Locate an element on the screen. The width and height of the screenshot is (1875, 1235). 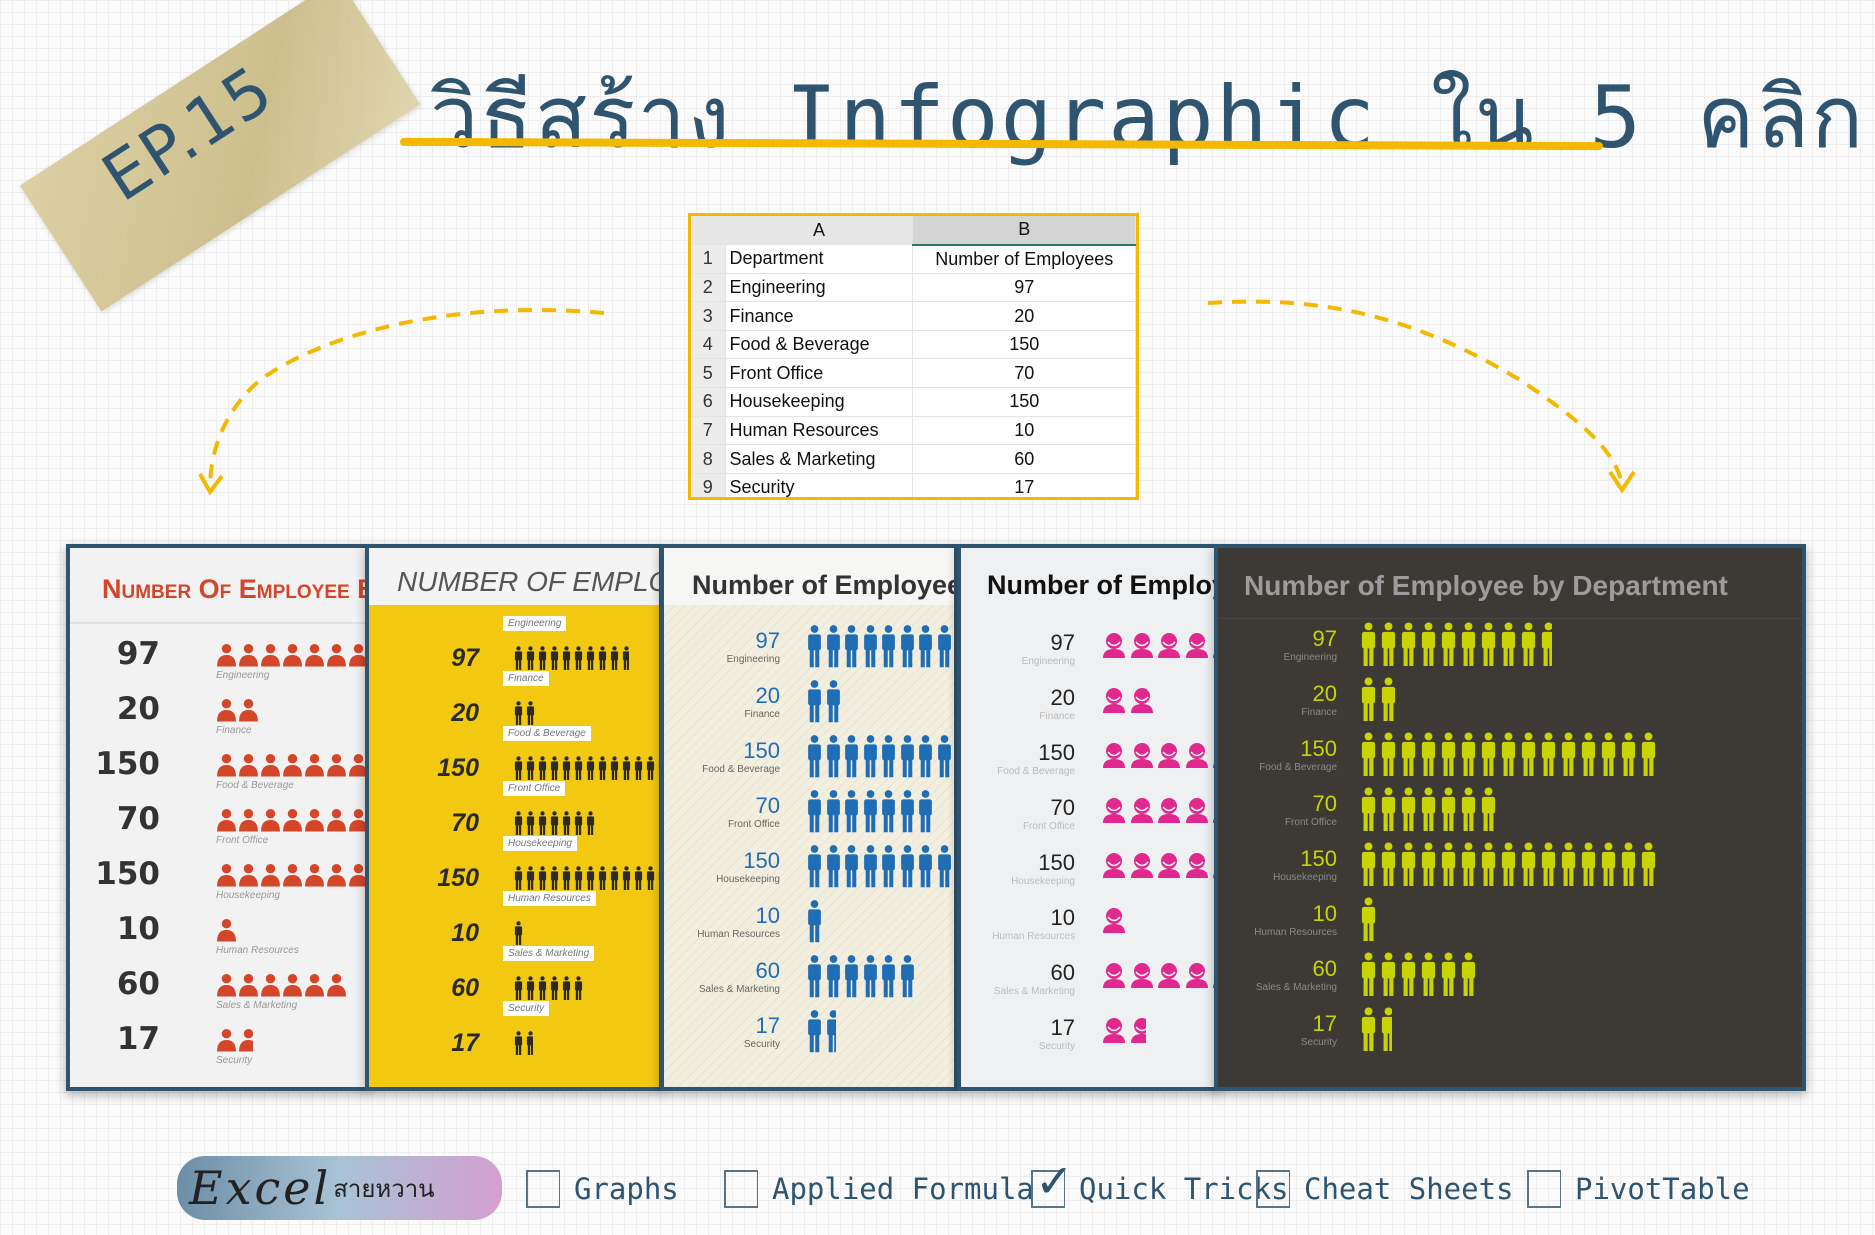
pictograph-row: 150 Food & Beverage is located at coordinates (217, 771).